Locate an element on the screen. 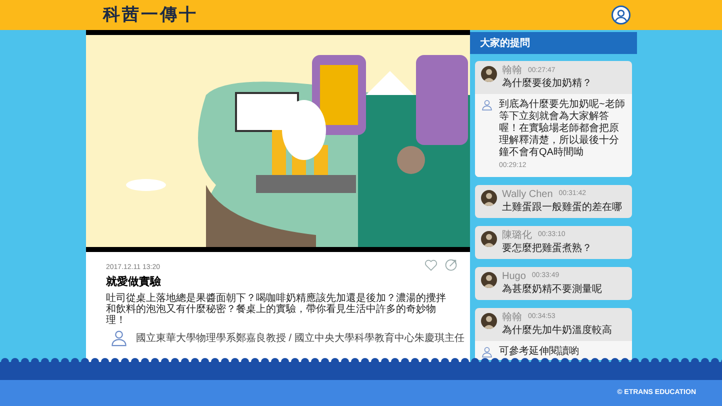  question-text: 為什麼要後加奶精？ is located at coordinates (547, 83).